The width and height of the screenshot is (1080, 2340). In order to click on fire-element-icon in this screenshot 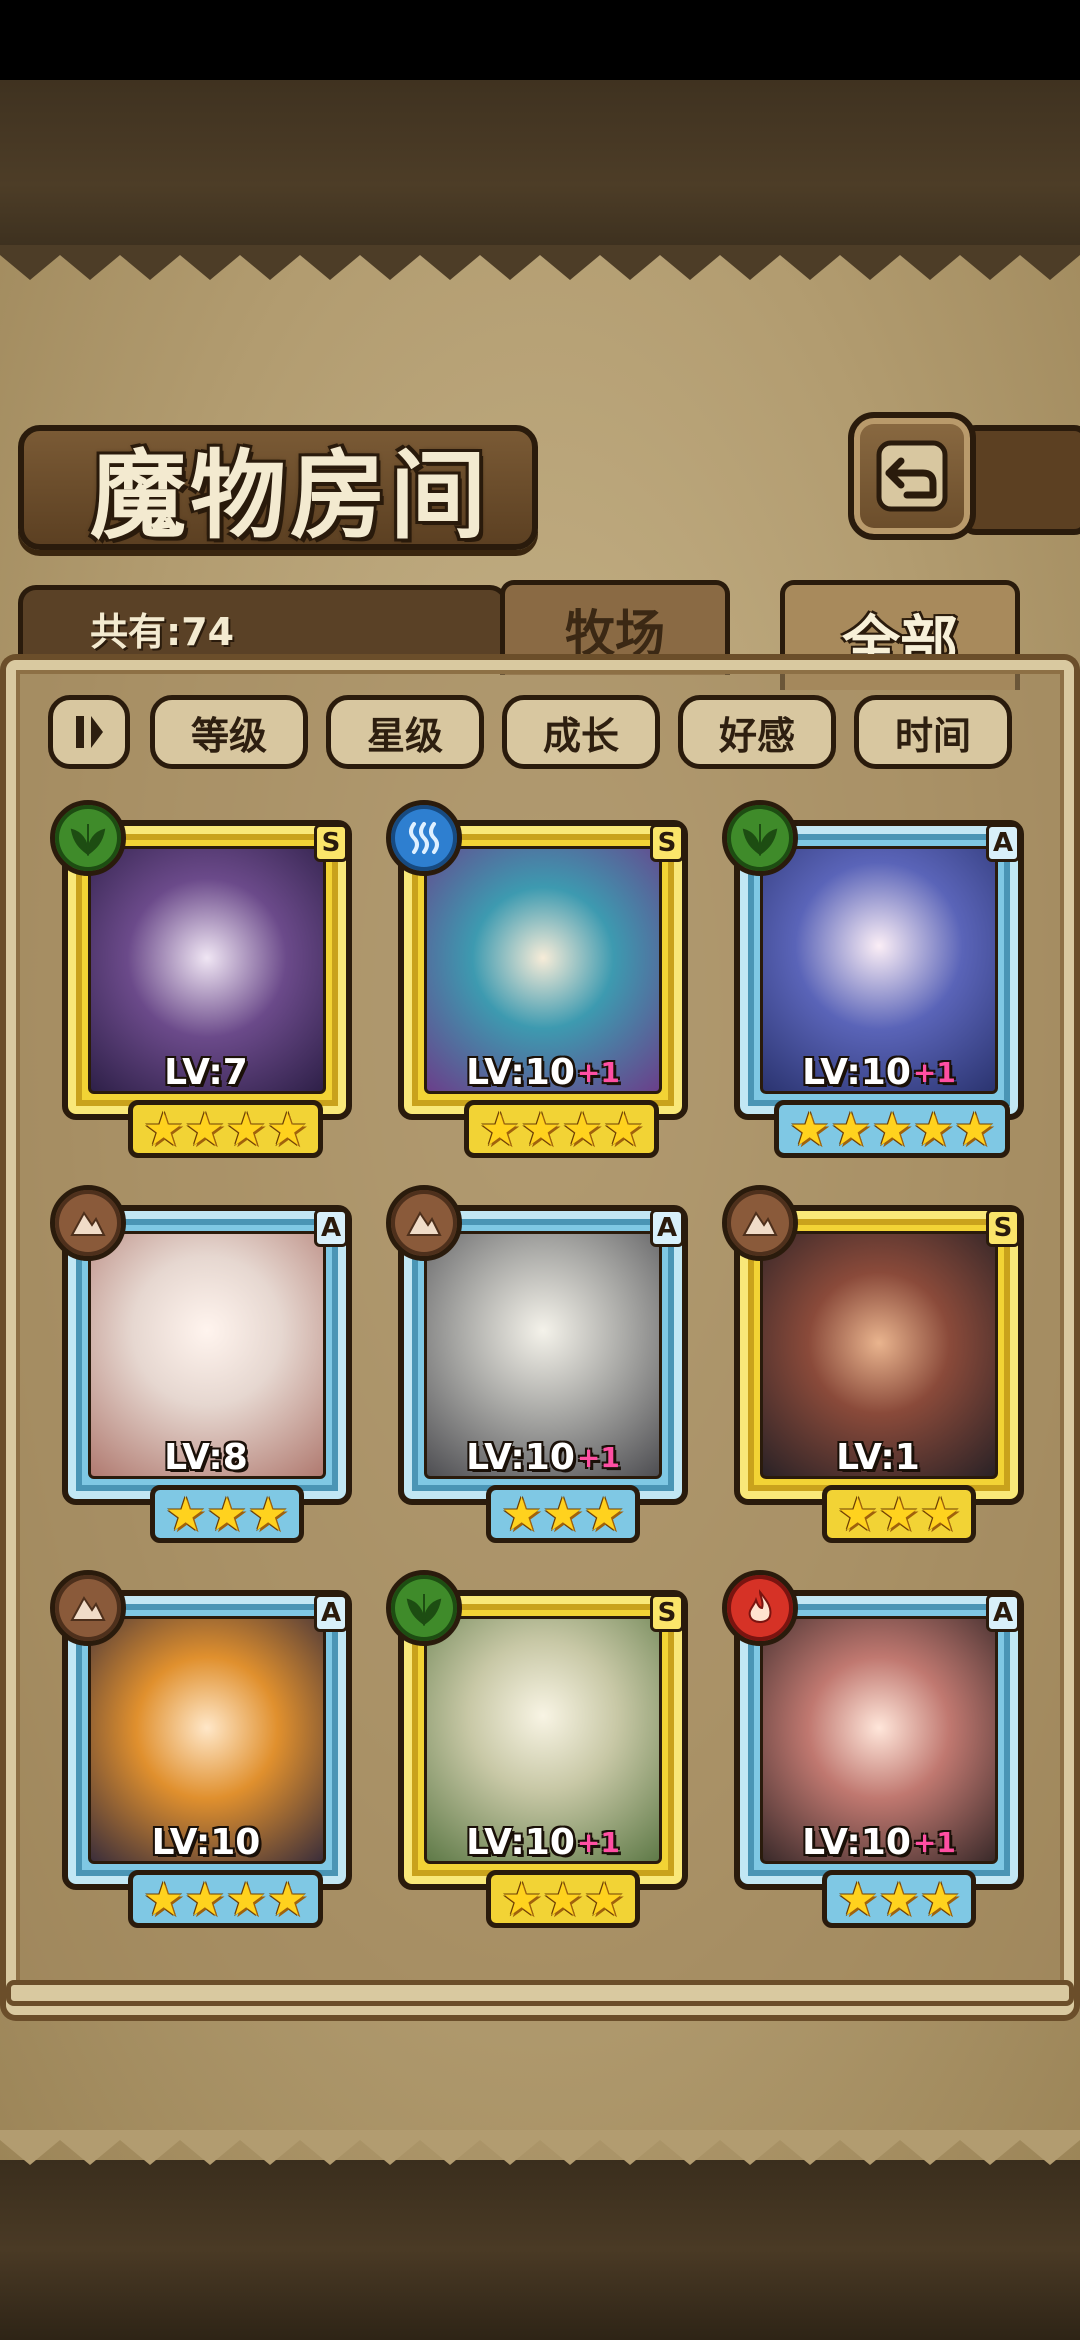, I will do `click(760, 1608)`.